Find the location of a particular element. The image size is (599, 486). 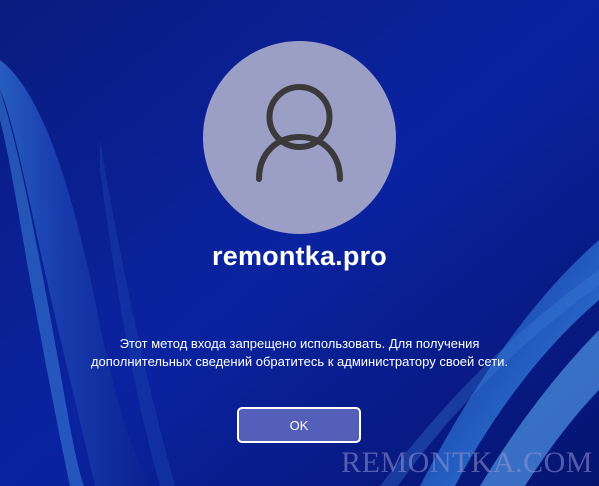

user-avatar is located at coordinates (299, 137).